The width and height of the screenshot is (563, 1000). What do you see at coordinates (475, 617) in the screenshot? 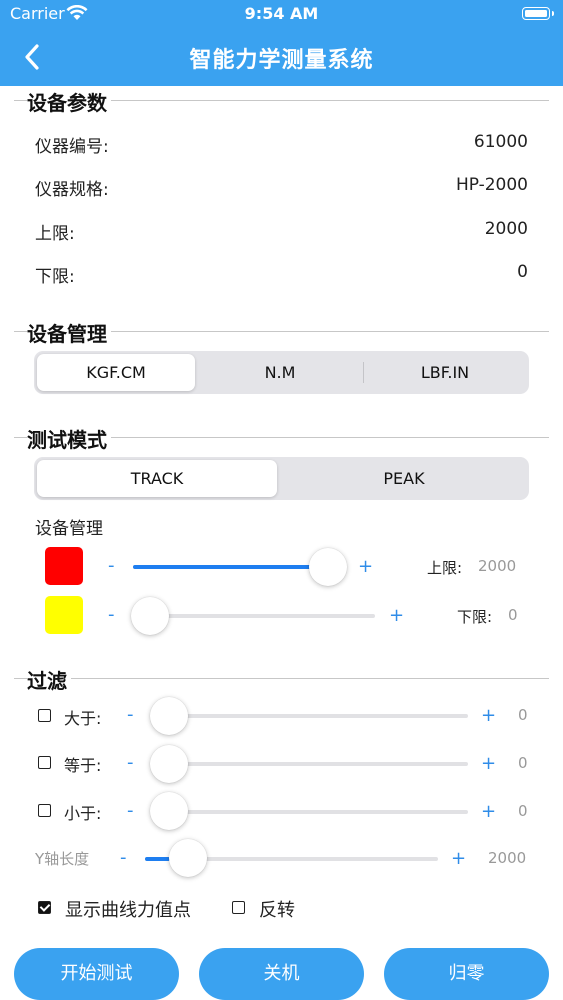
I see `lower-limit-slider-label: 下限:` at bounding box center [475, 617].